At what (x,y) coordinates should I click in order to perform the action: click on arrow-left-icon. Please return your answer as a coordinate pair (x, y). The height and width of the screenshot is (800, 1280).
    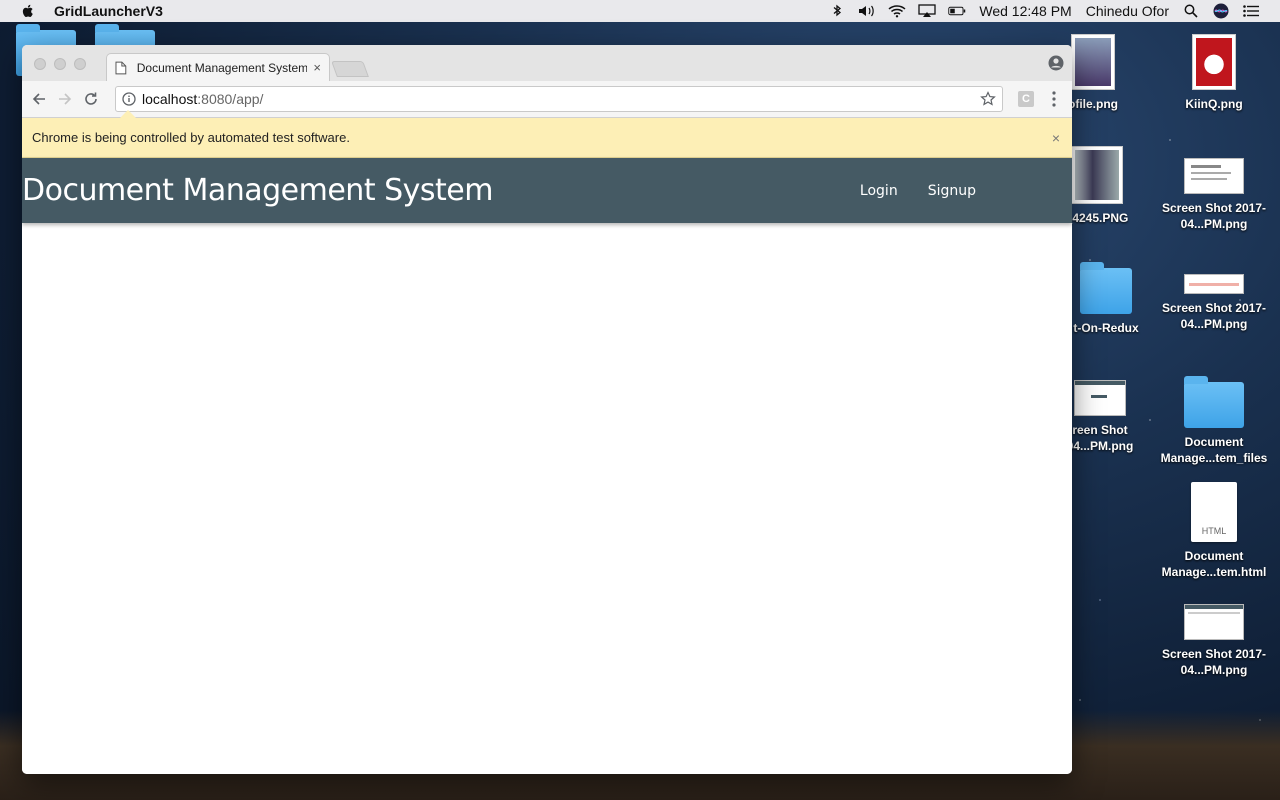
    Looking at the image, I should click on (38, 99).